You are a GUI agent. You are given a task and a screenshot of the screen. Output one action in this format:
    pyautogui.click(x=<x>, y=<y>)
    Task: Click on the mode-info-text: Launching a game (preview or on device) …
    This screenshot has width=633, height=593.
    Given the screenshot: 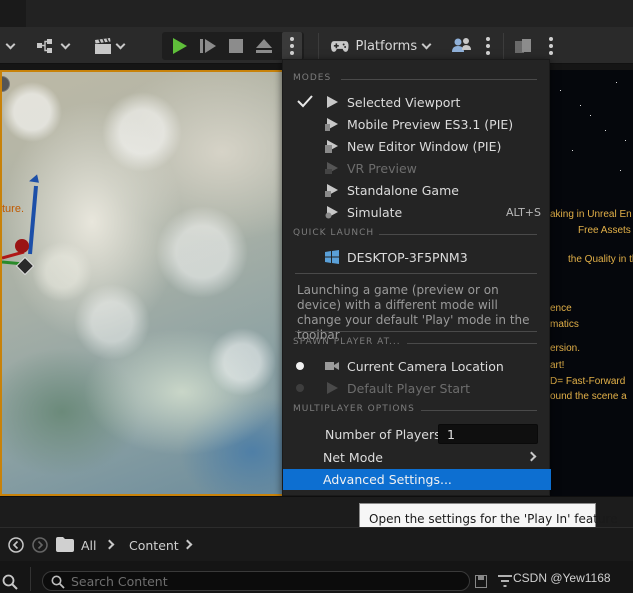 What is the action you would take?
    pyautogui.click(x=413, y=312)
    